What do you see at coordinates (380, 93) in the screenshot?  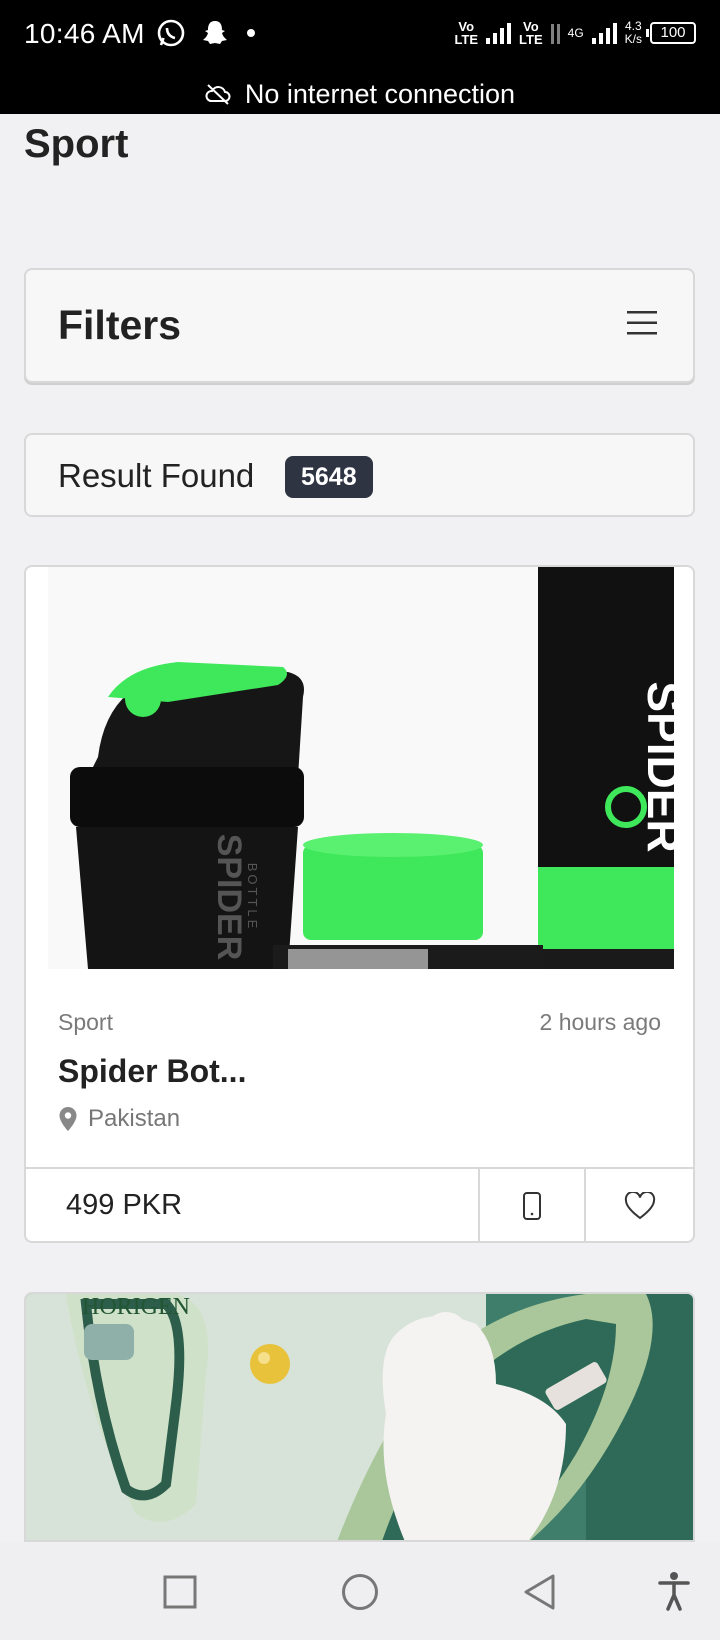 I see `offline-text: No internet connection` at bounding box center [380, 93].